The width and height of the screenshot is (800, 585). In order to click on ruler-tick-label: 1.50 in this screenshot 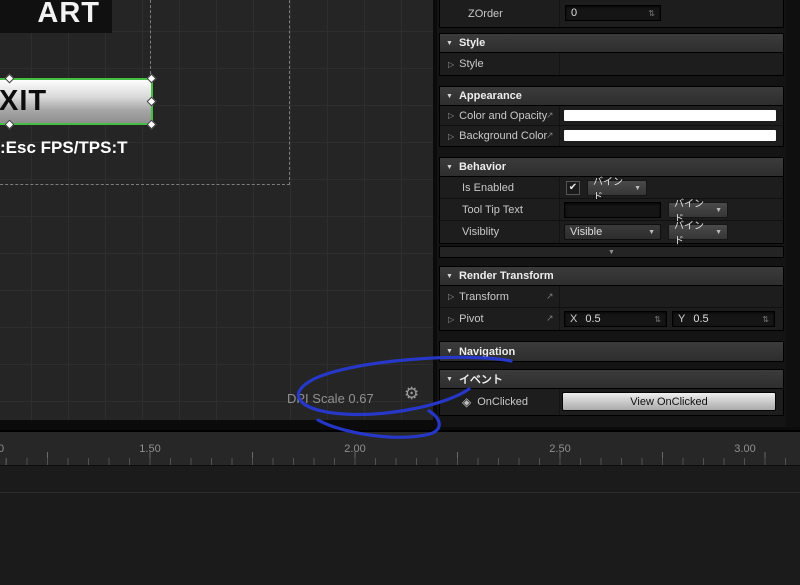, I will do `click(150, 449)`.